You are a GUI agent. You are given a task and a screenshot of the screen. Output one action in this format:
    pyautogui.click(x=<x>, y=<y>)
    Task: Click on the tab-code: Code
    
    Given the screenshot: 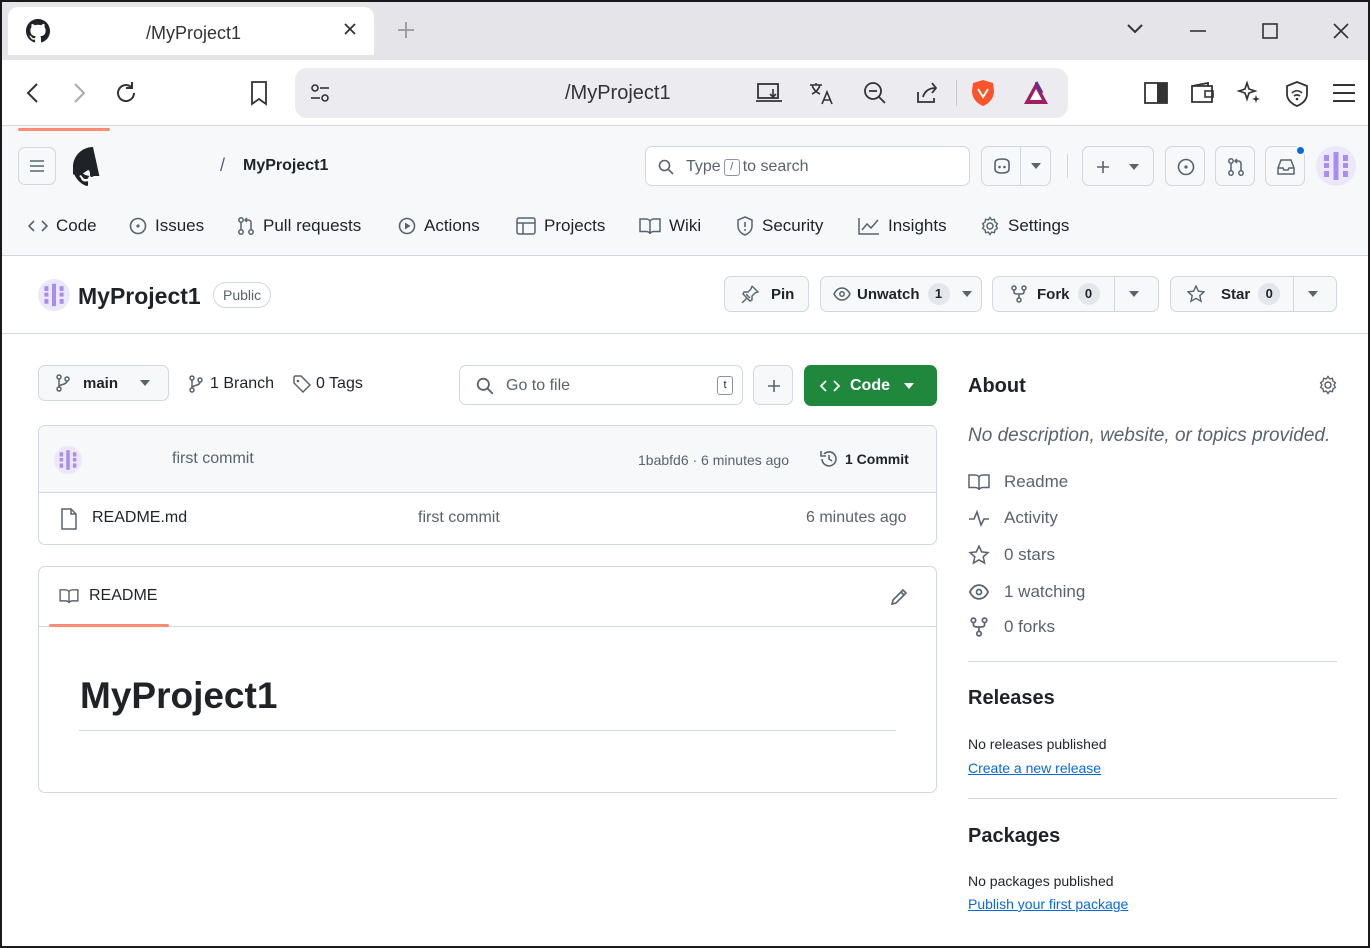 What is the action you would take?
    pyautogui.click(x=62, y=226)
    